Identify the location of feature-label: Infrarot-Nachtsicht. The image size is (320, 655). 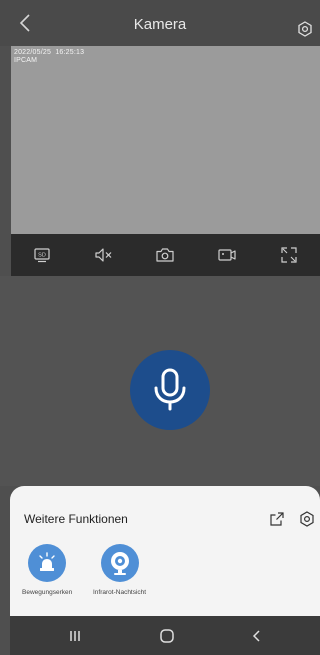
(120, 592).